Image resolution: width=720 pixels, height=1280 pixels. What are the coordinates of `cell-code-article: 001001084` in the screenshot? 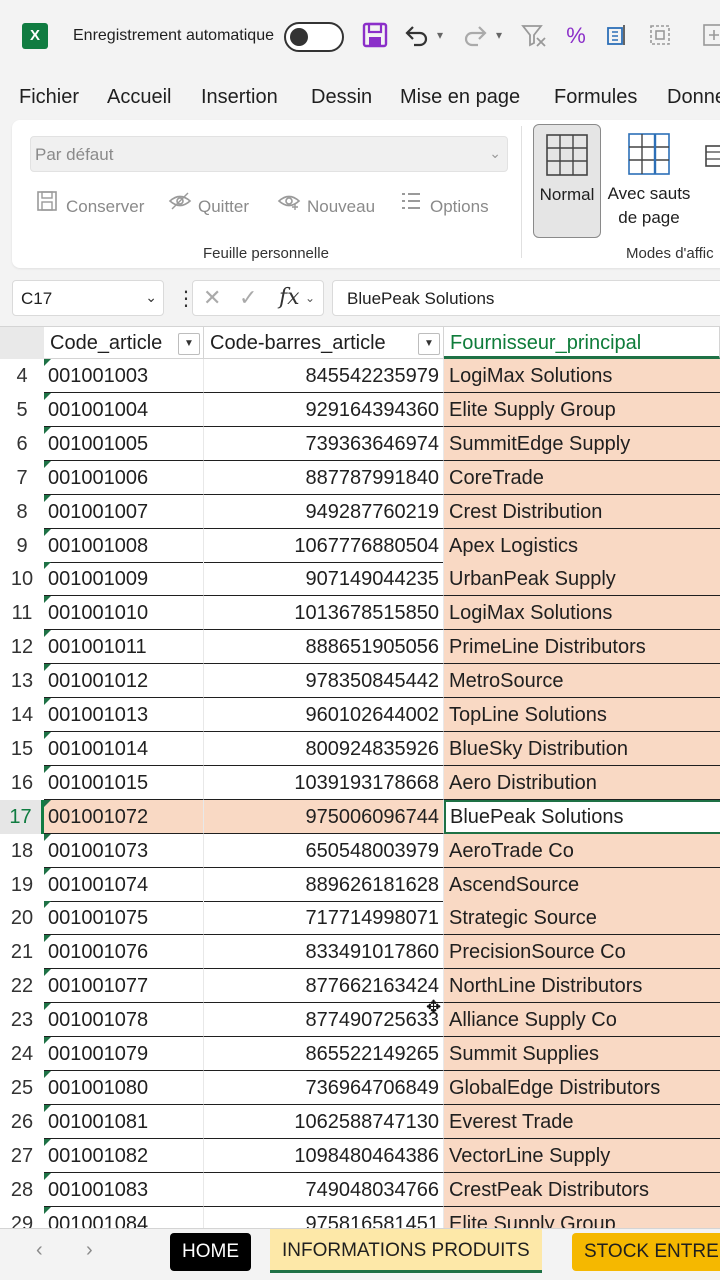 It's located at (124, 1217).